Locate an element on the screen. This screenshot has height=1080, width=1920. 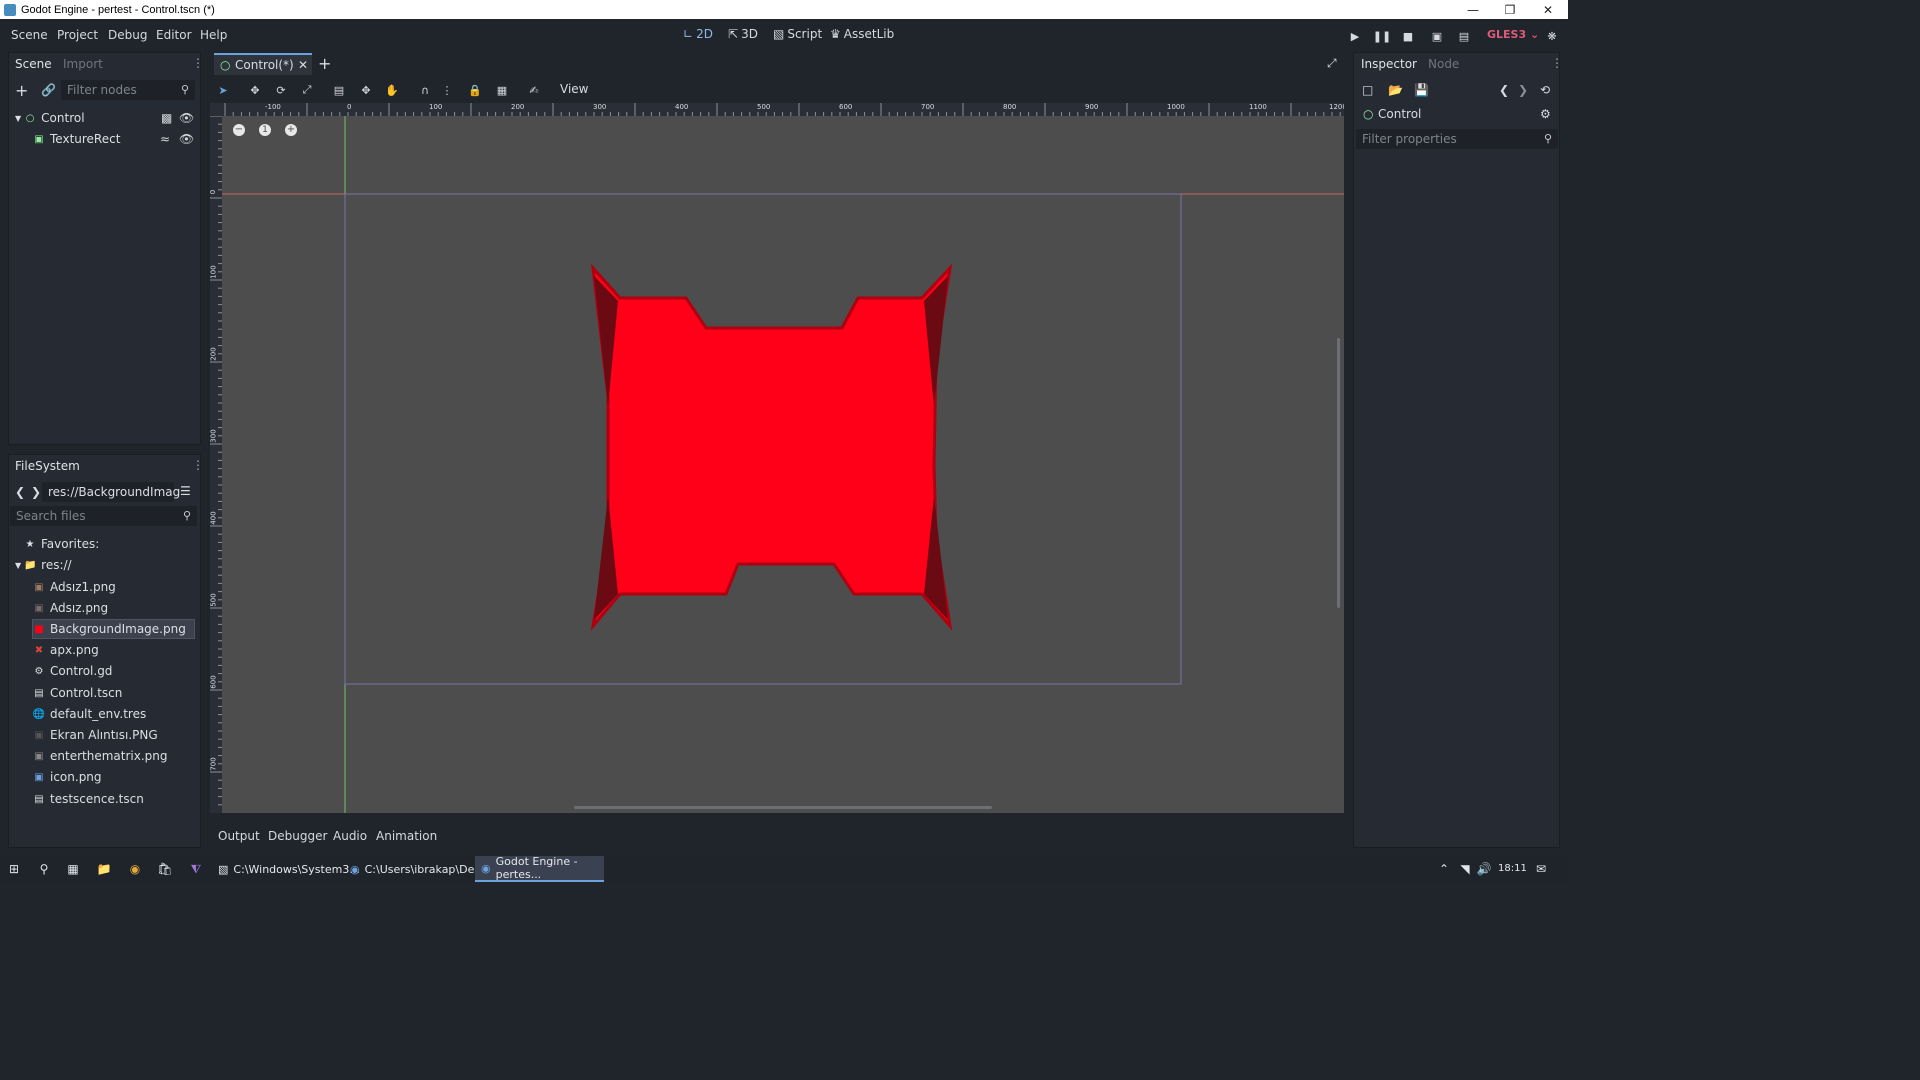
move-tool-icon: ✥ is located at coordinates (255, 90).